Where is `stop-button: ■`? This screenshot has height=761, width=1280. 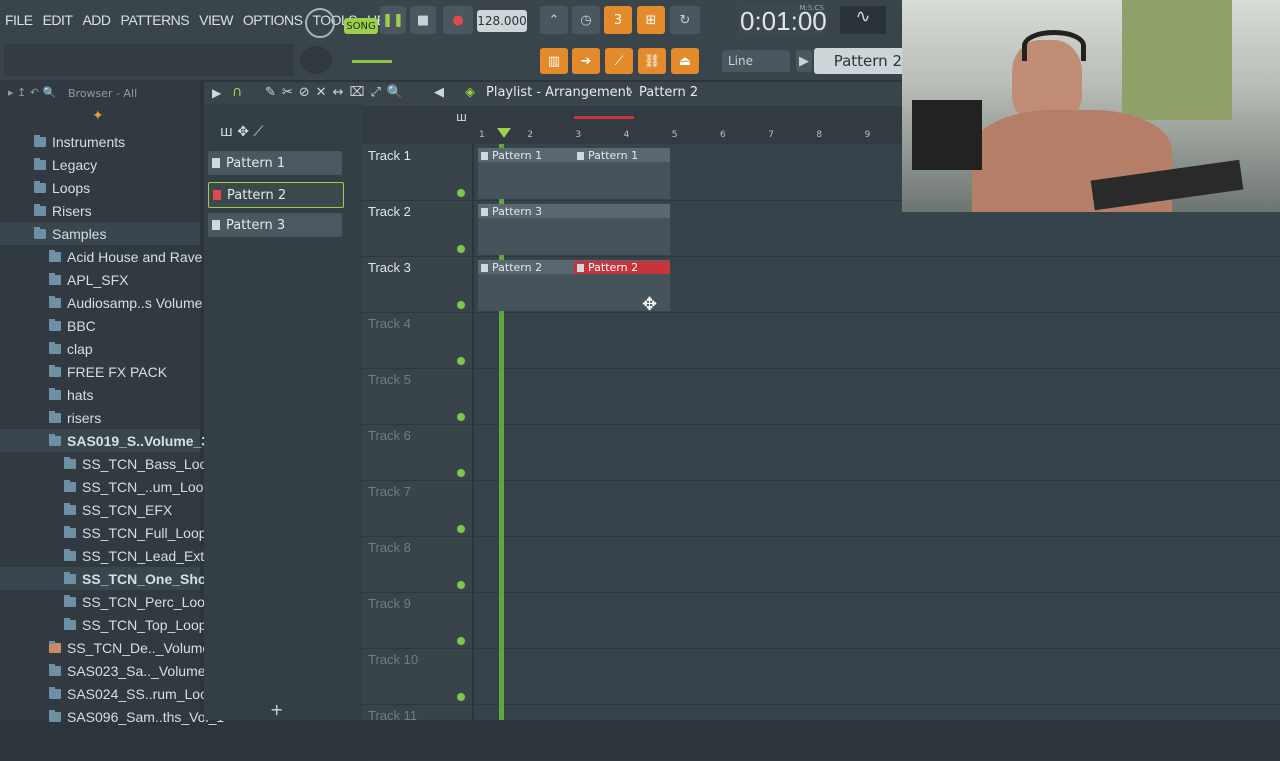 stop-button: ■ is located at coordinates (423, 20).